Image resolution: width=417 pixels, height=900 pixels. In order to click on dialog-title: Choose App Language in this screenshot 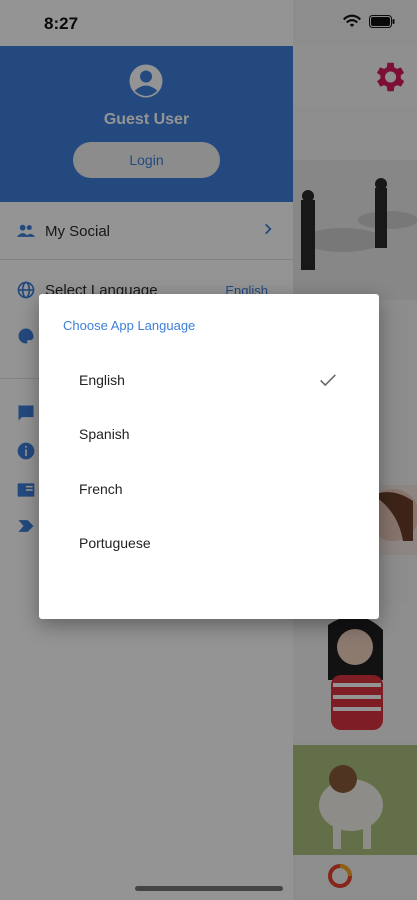, I will do `click(129, 325)`.